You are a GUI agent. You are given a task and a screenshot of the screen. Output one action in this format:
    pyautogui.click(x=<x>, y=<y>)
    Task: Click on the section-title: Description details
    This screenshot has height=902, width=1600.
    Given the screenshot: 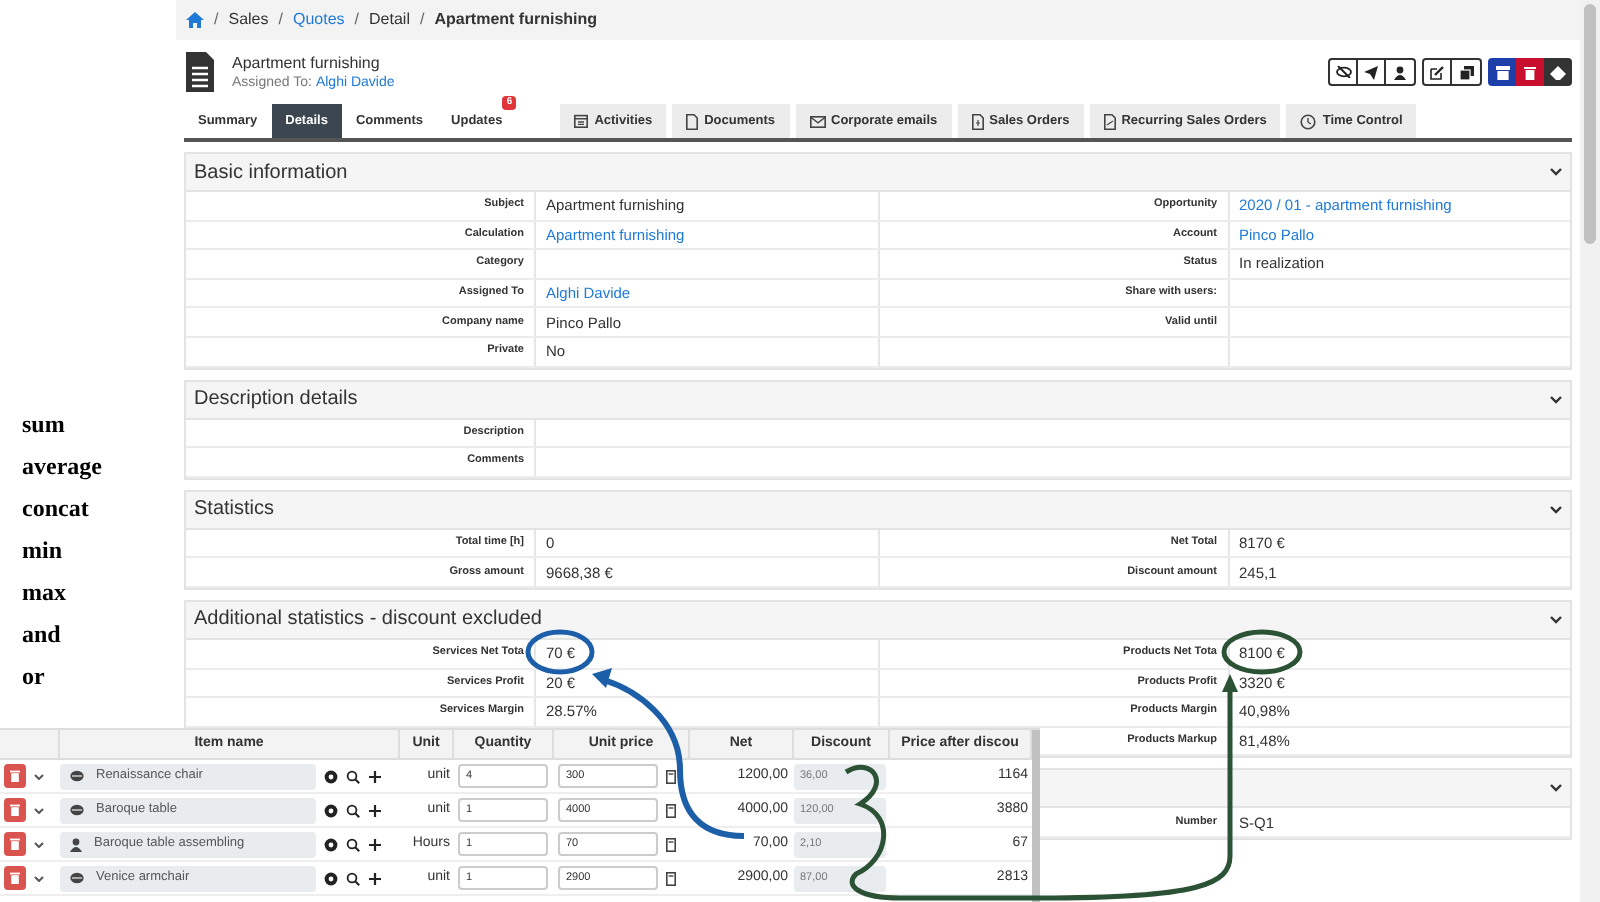 What is the action you would take?
    pyautogui.click(x=276, y=400)
    